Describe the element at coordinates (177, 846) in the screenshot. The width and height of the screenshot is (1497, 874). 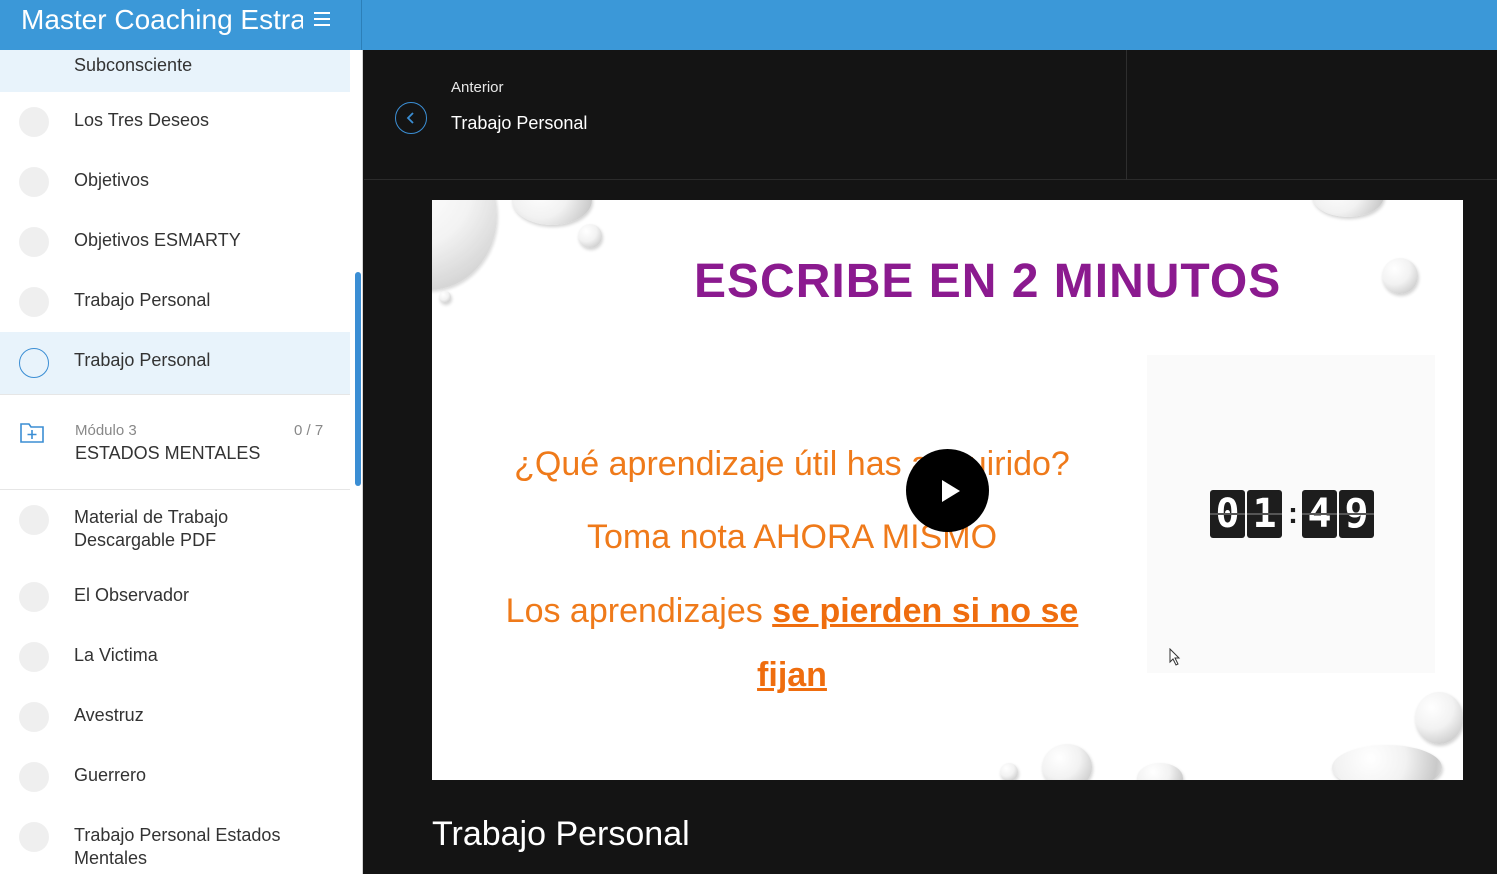
I see `lesson-label: Trabajo Personal Estados Mentales` at that location.